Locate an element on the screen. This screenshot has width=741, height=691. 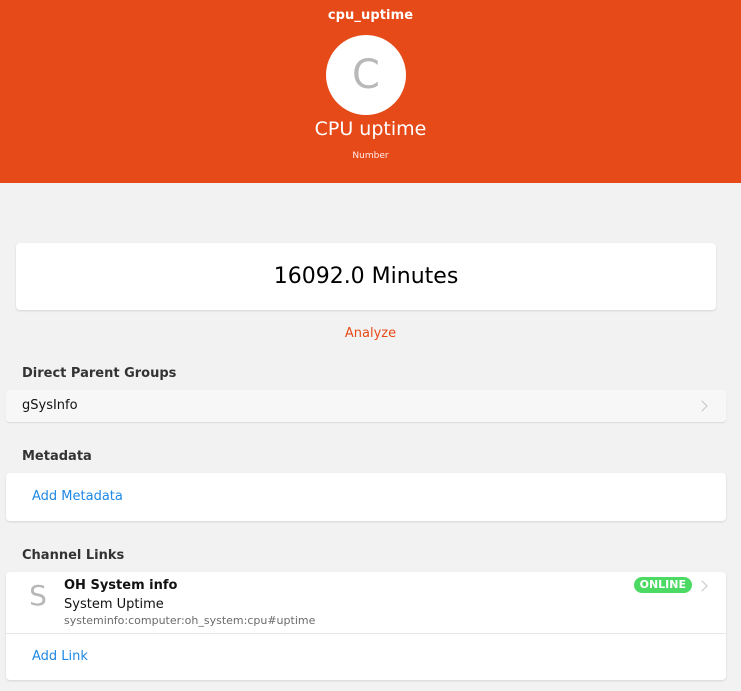
metadata-card: Add Metadata is located at coordinates (366, 497).